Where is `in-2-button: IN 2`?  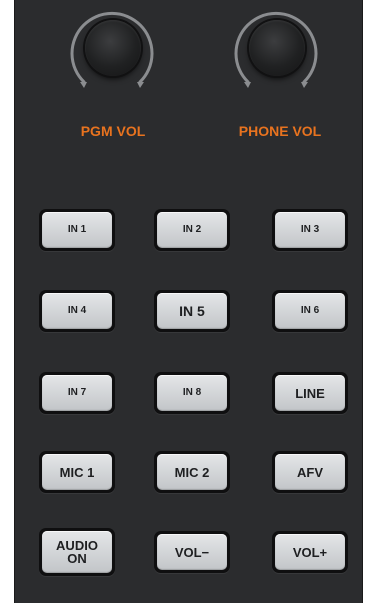 in-2-button: IN 2 is located at coordinates (192, 230).